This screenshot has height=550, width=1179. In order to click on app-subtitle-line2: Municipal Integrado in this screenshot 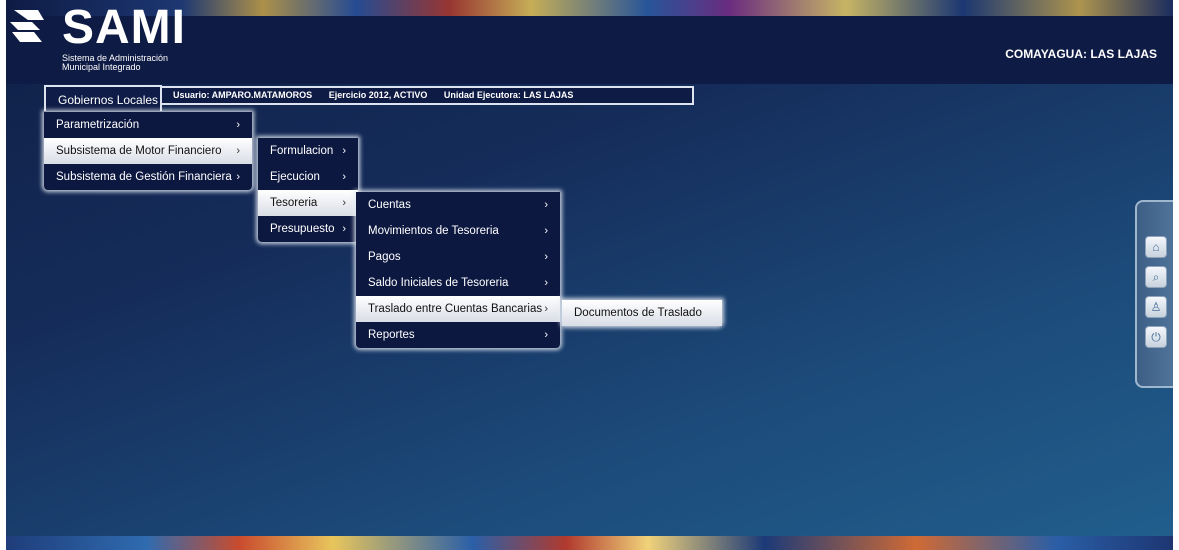, I will do `click(101, 67)`.